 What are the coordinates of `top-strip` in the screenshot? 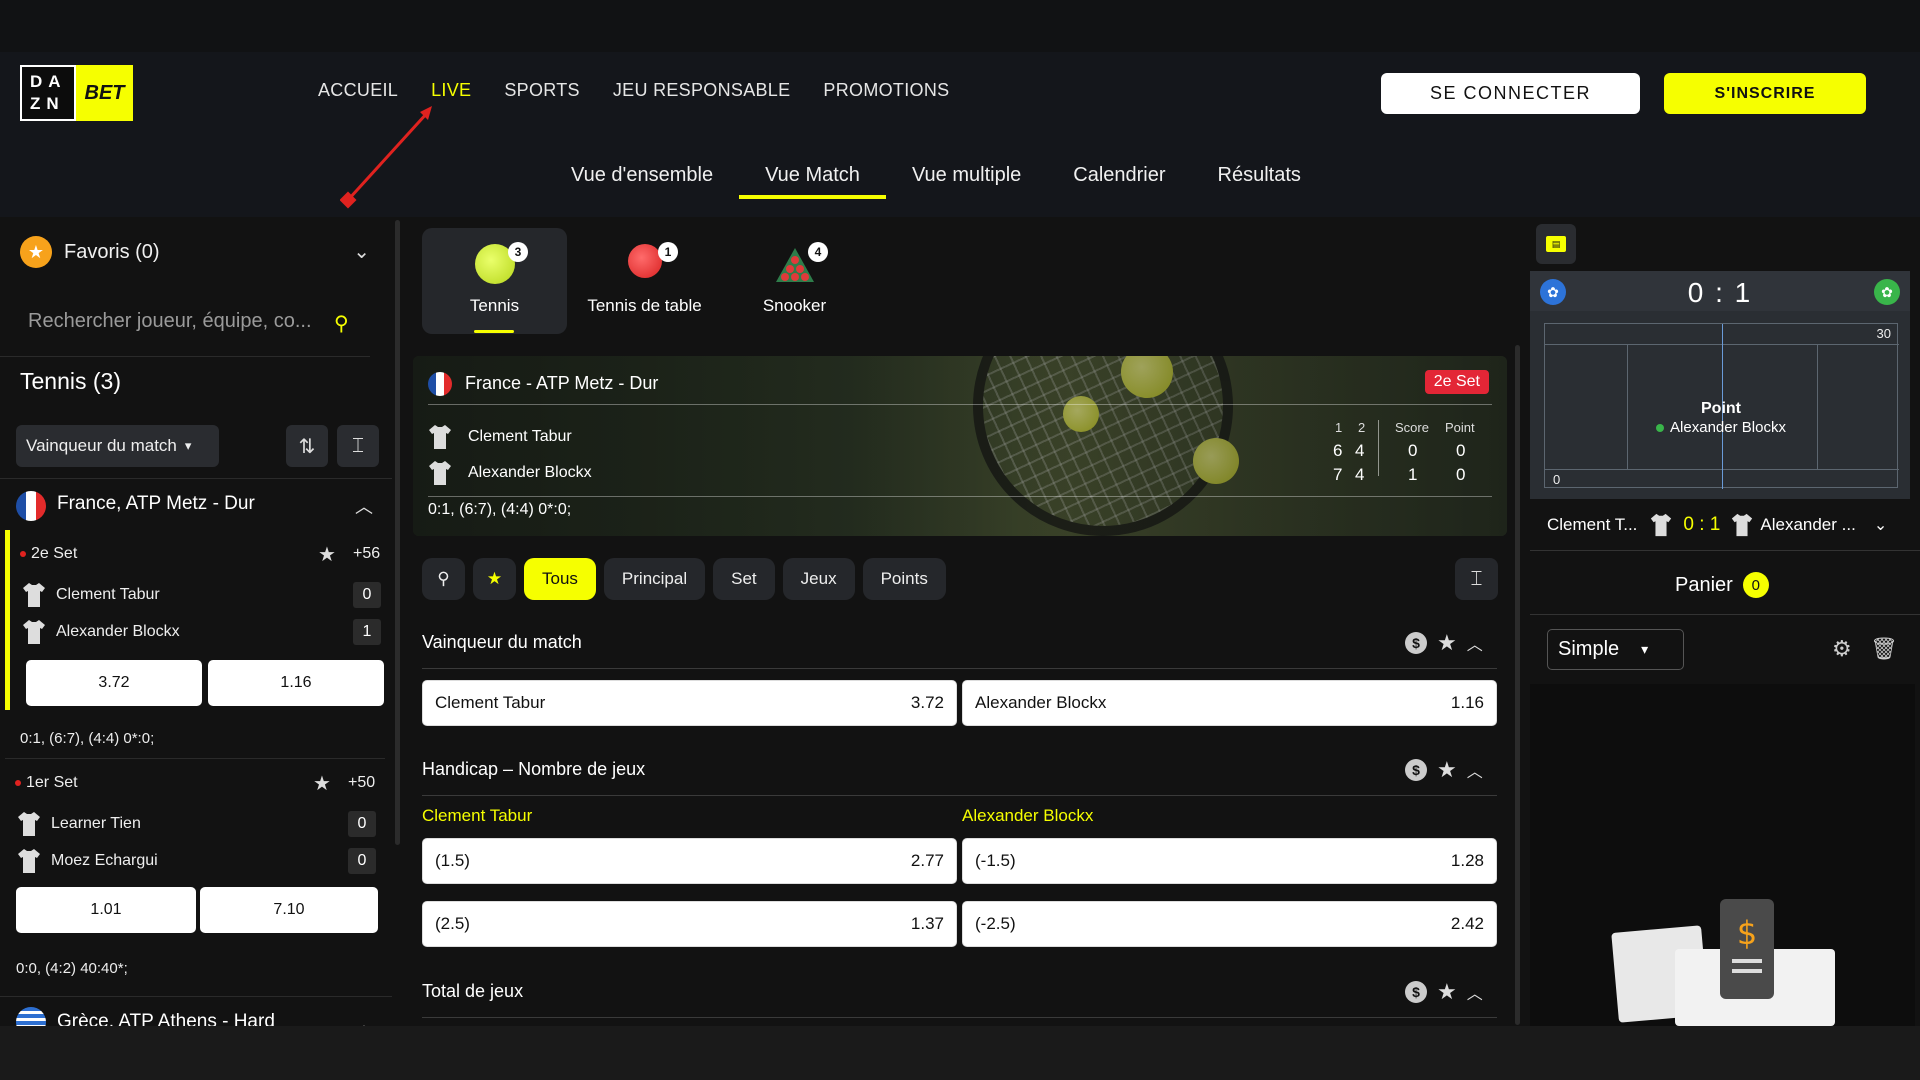 It's located at (960, 26).